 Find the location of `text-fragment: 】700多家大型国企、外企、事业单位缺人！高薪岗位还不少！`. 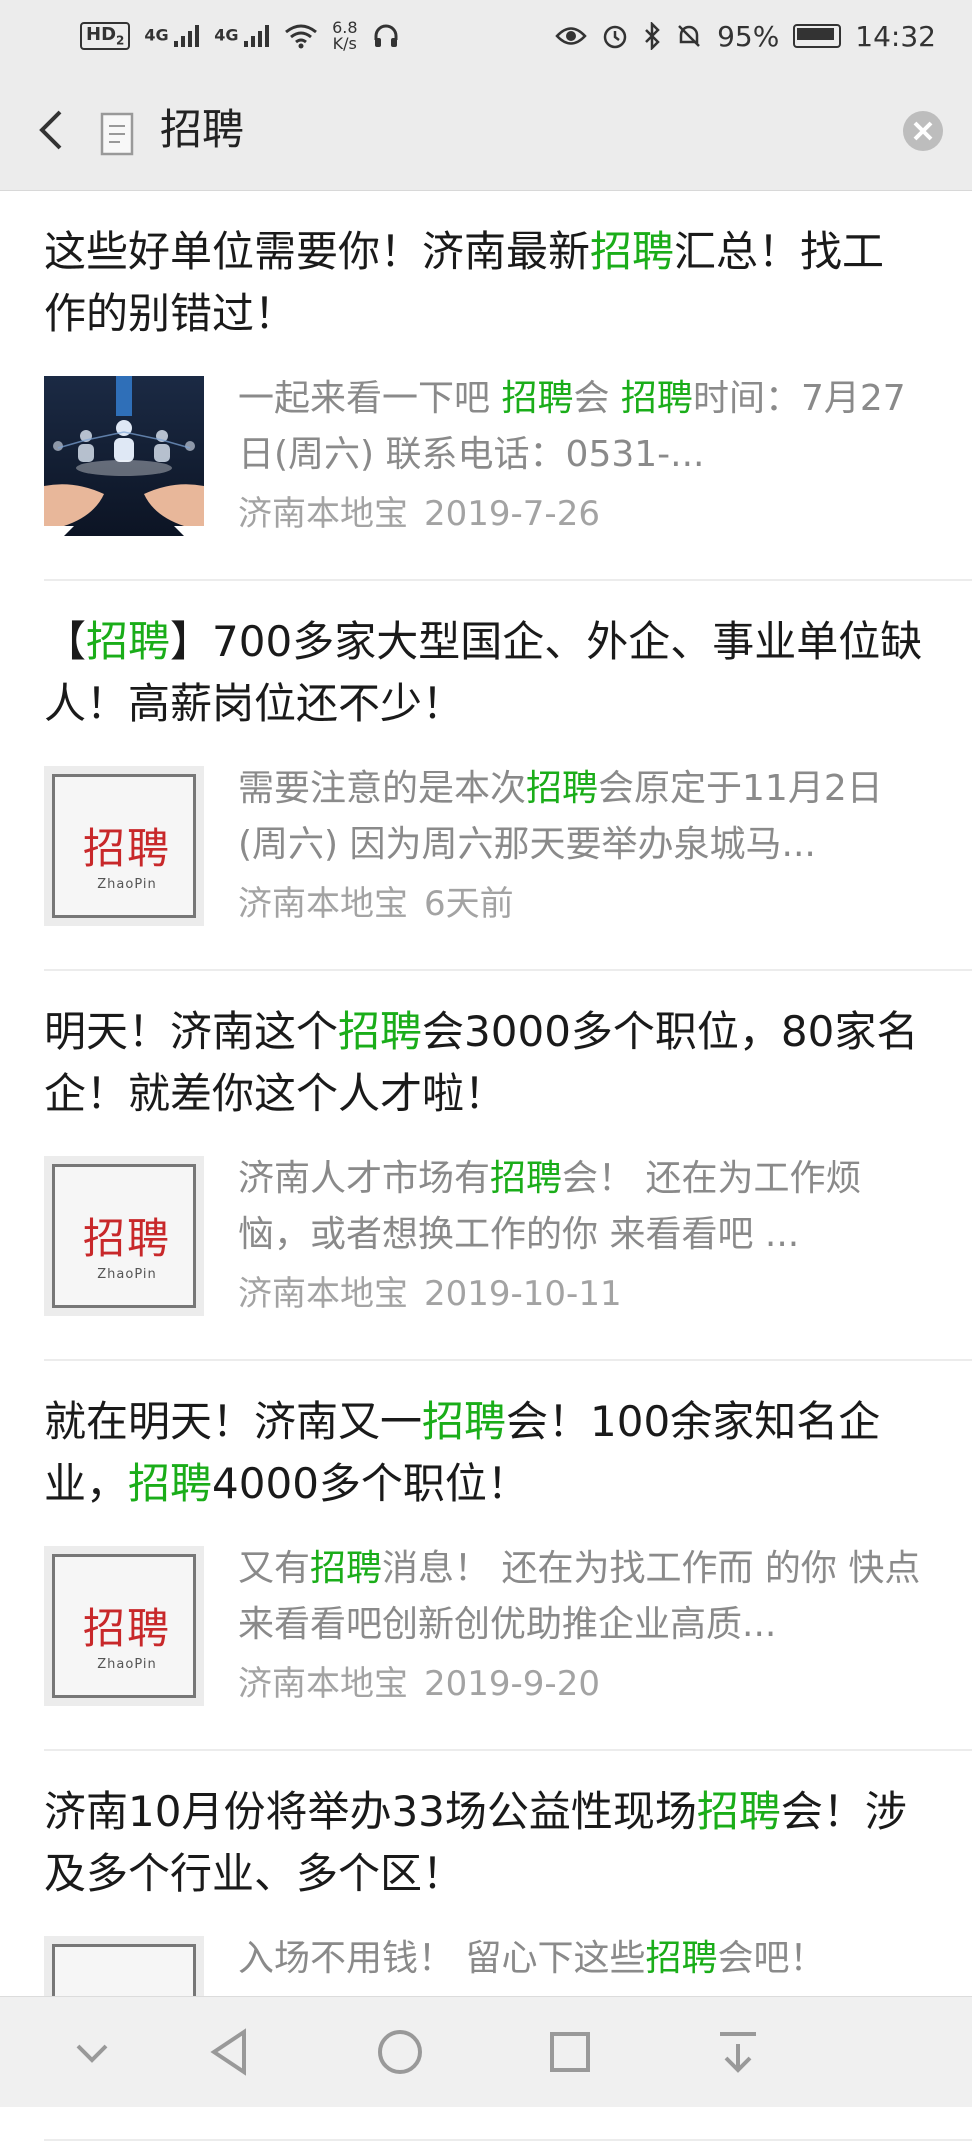

text-fragment: 】700多家大型国企、外企、事业单位缺人！高薪岗位还不少！ is located at coordinates (483, 672).